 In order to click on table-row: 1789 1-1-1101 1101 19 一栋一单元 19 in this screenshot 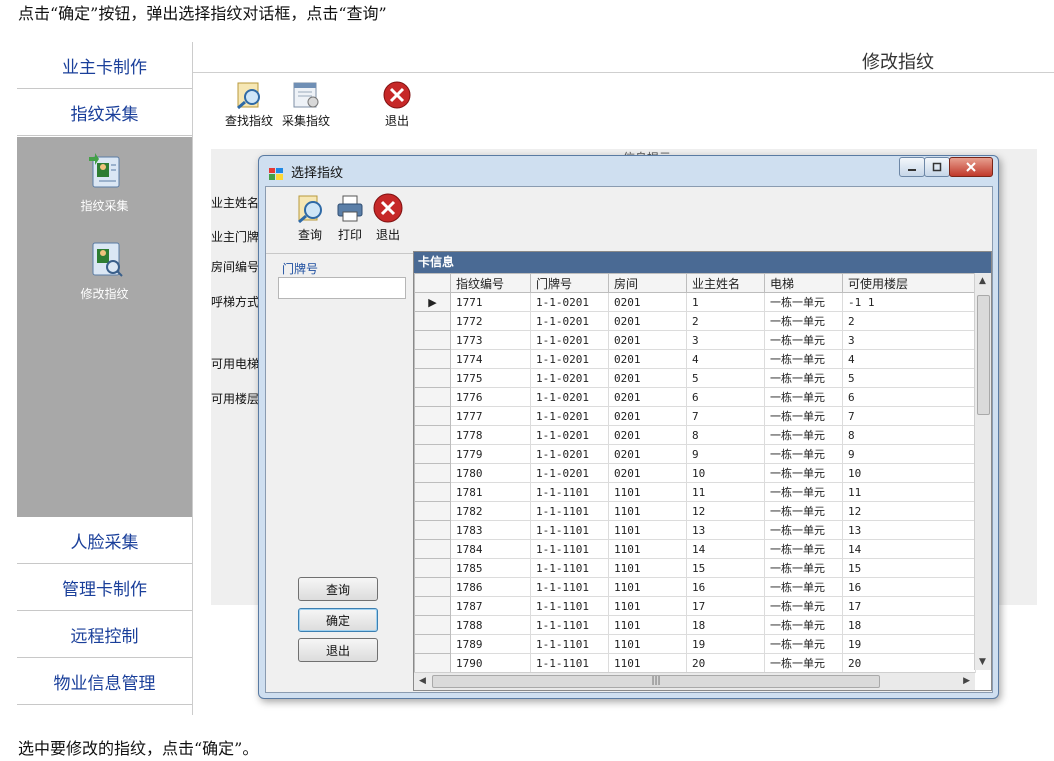, I will do `click(695, 644)`.